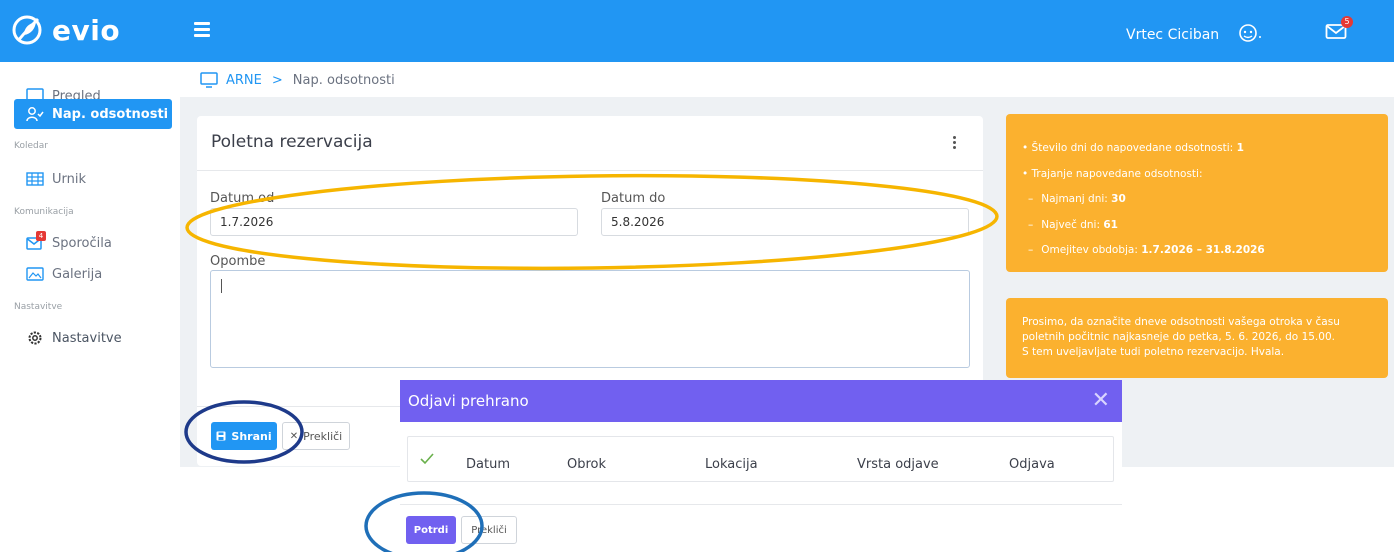 This screenshot has width=1394, height=552. Describe the element at coordinates (1076, 199) in the screenshot. I see `info-text: Najmanj dni:` at that location.